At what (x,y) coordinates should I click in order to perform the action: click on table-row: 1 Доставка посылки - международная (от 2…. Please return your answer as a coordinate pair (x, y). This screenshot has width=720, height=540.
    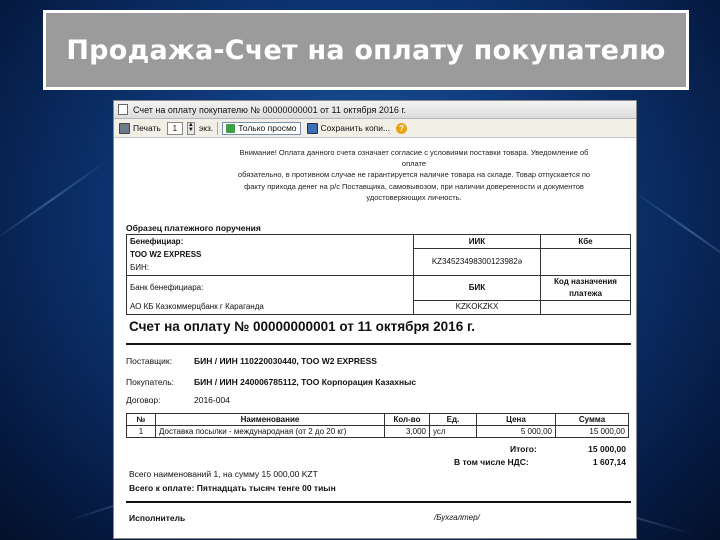
    Looking at the image, I should click on (377, 431).